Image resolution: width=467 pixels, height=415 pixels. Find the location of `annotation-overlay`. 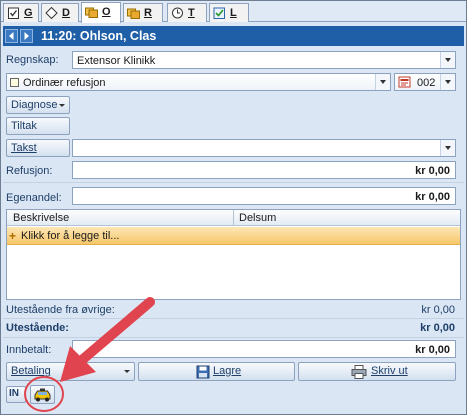

annotation-overlay is located at coordinates (89, 354).